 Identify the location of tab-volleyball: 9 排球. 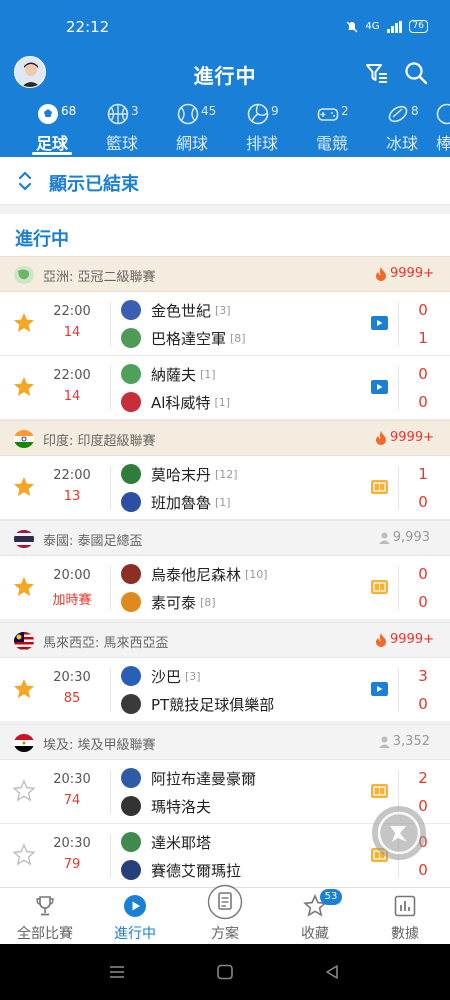
(265, 128).